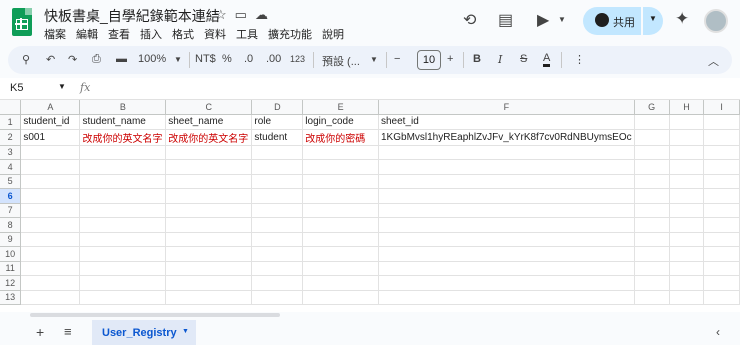  Describe the element at coordinates (11, 152) in the screenshot. I see `row-header: 3` at that location.